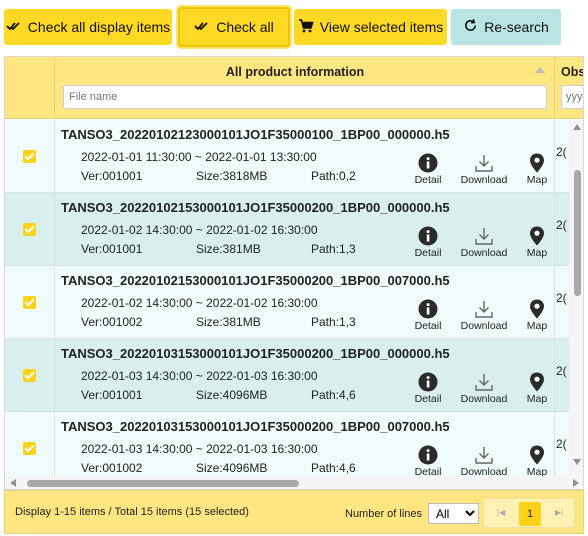  I want to click on grid-header: All product information Obs, so click(294, 88).